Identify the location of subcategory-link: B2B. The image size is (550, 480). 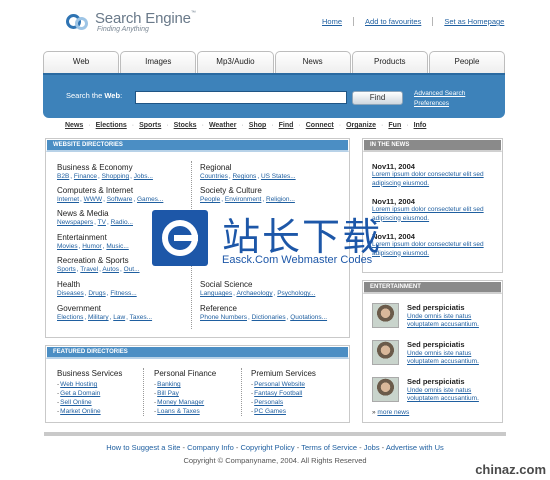
(63, 176).